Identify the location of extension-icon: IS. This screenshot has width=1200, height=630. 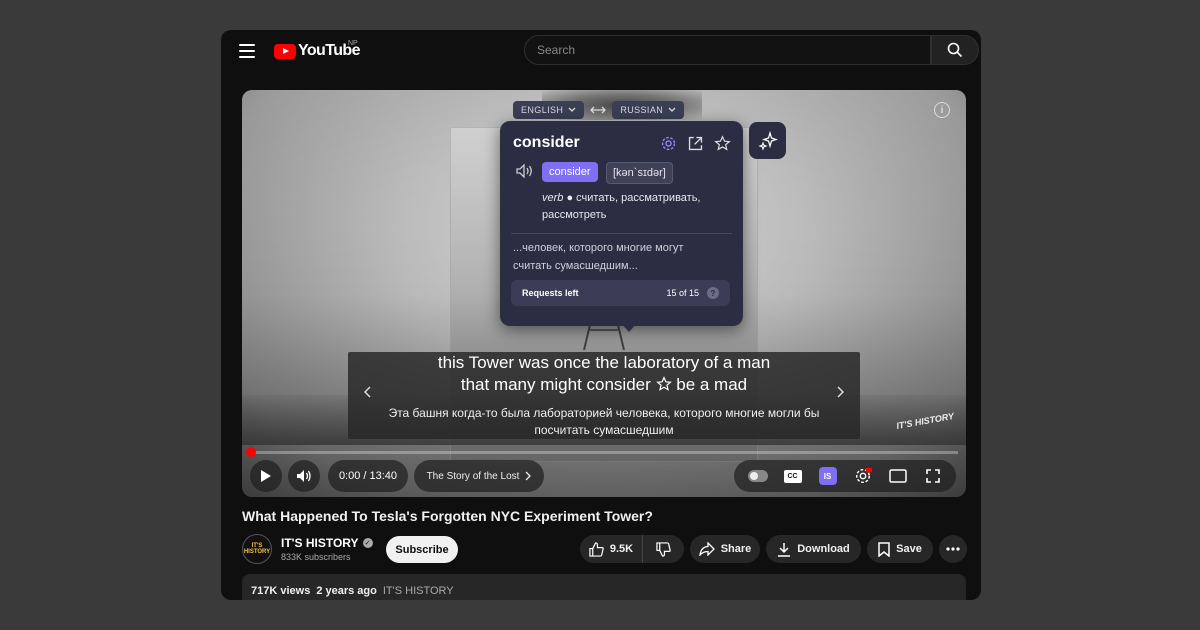
(827, 476).